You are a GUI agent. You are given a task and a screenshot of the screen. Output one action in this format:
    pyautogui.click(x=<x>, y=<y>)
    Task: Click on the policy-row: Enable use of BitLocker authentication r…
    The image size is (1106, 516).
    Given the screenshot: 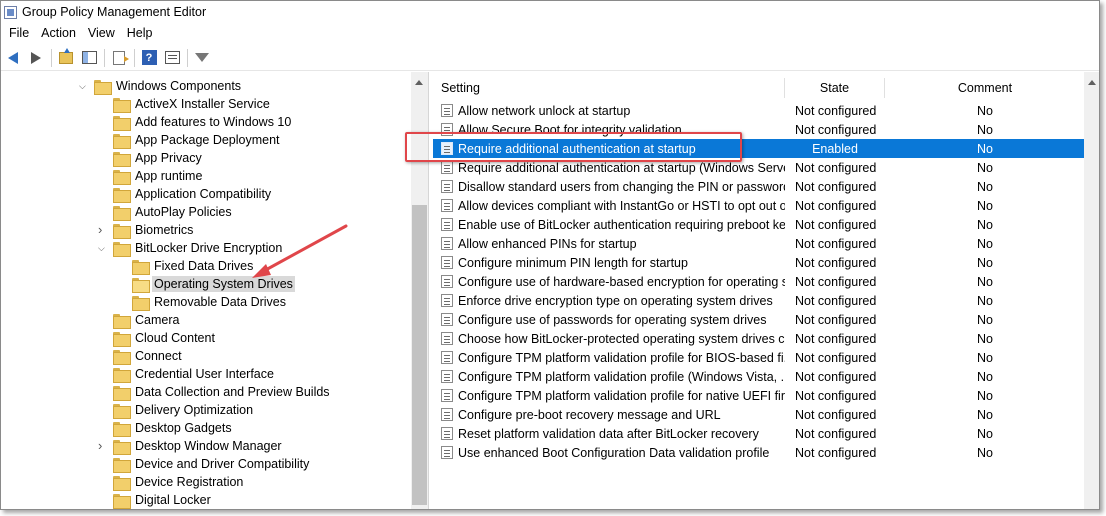 What is the action you would take?
    pyautogui.click(x=759, y=224)
    